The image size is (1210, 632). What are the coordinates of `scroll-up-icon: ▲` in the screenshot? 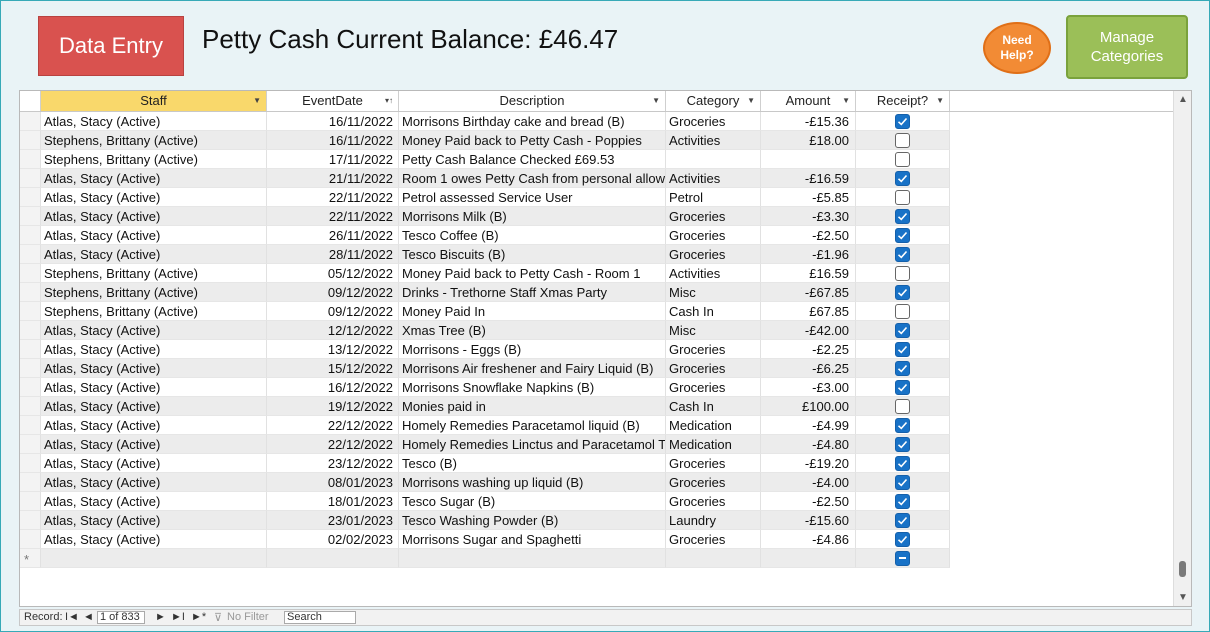 It's located at (1183, 99).